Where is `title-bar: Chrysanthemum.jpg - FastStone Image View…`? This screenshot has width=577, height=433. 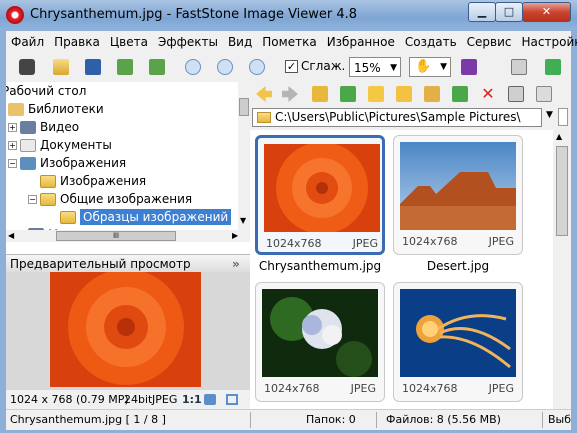 title-bar: Chrysanthemum.jpg - FastStone Image View… is located at coordinates (288, 15).